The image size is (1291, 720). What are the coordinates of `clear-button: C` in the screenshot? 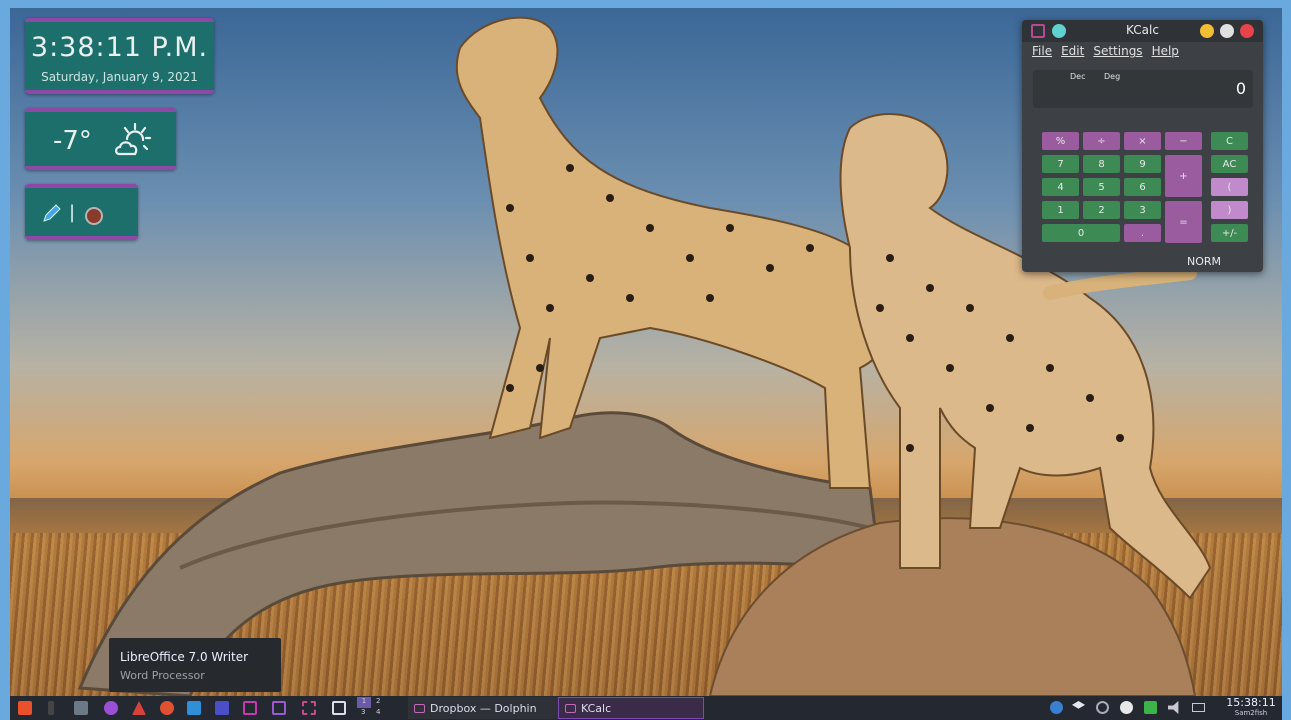 It's located at (1229, 141).